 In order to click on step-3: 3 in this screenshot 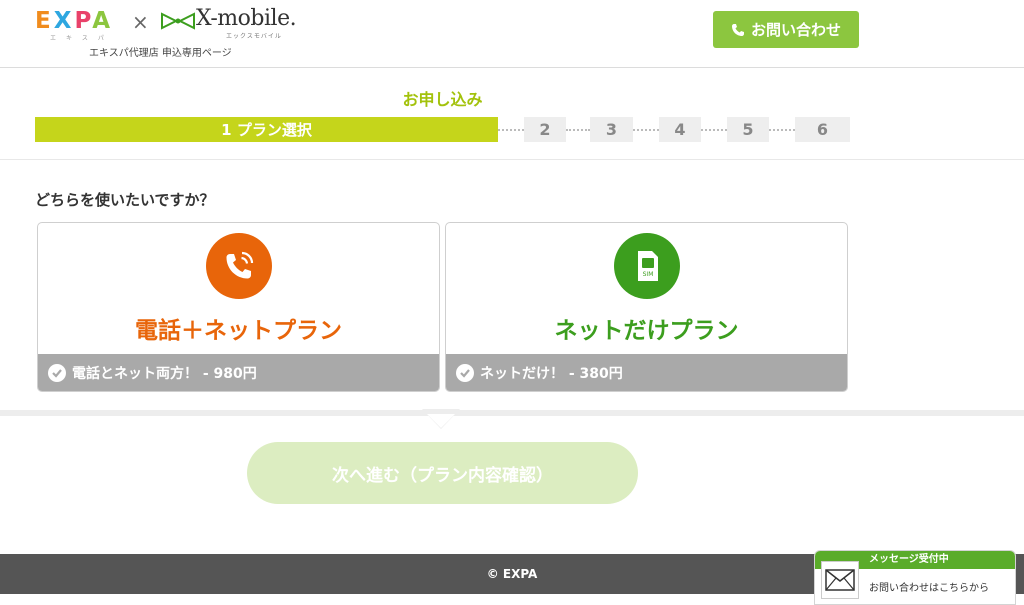, I will do `click(611, 129)`.